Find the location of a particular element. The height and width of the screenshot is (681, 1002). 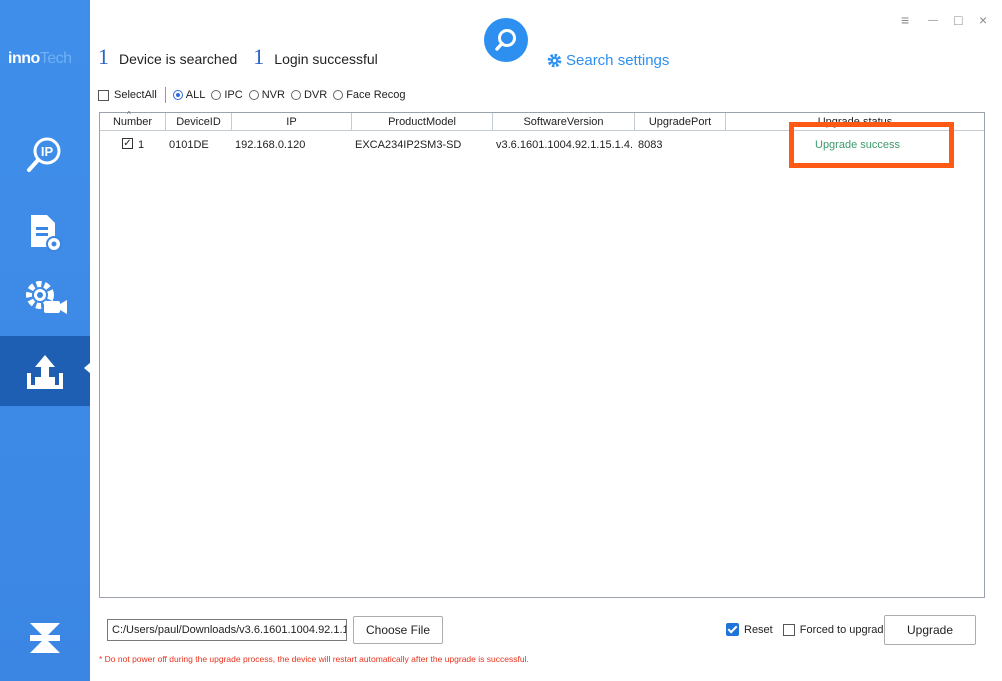

gear-icon is located at coordinates (554, 60).